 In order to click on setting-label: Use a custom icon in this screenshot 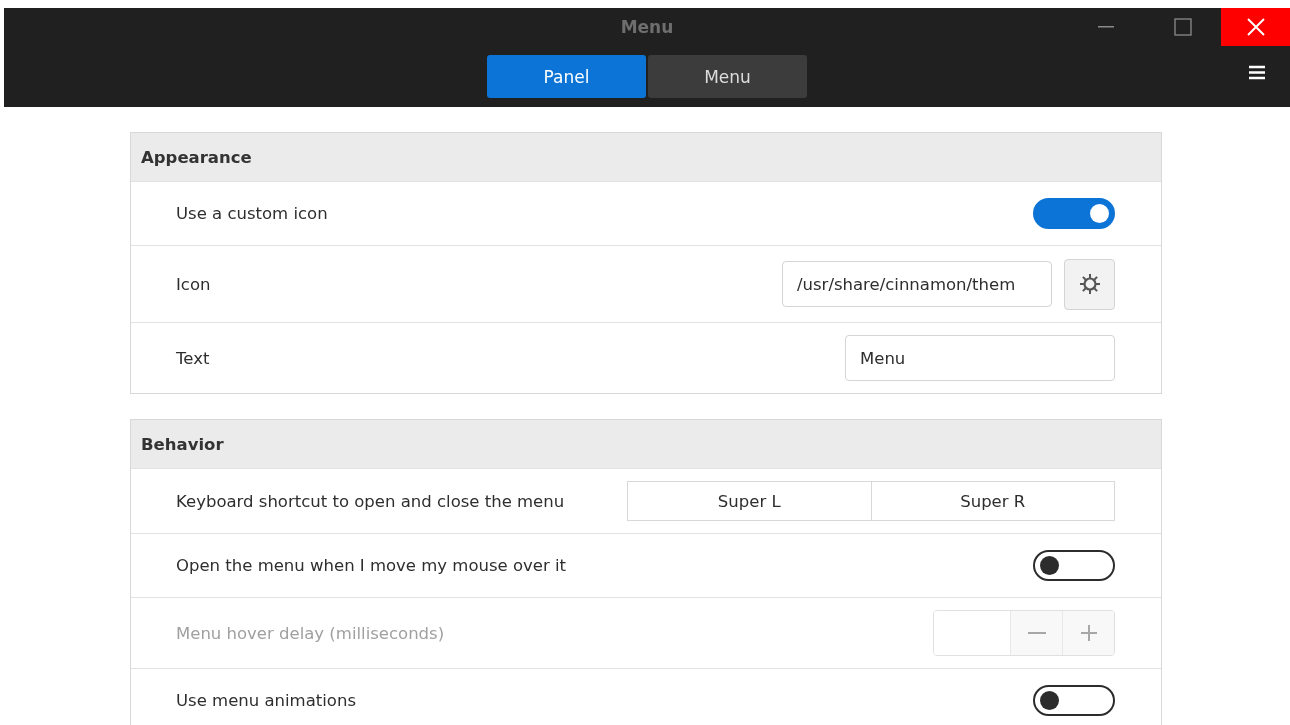, I will do `click(252, 213)`.